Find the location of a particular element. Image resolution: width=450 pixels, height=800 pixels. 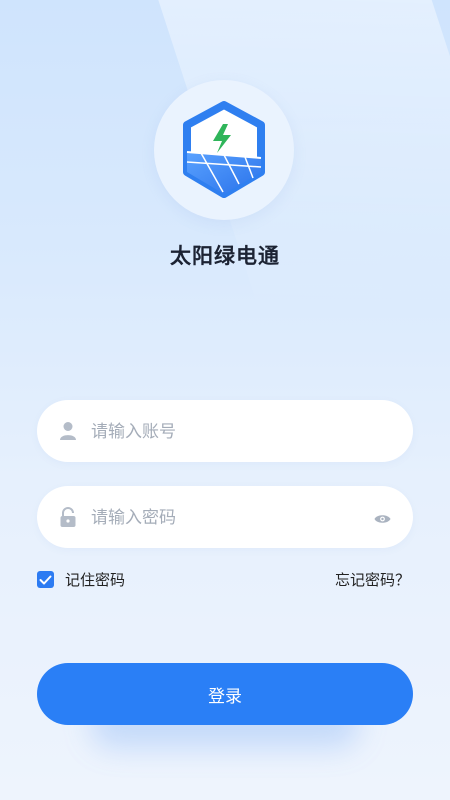

account-field is located at coordinates (225, 432).